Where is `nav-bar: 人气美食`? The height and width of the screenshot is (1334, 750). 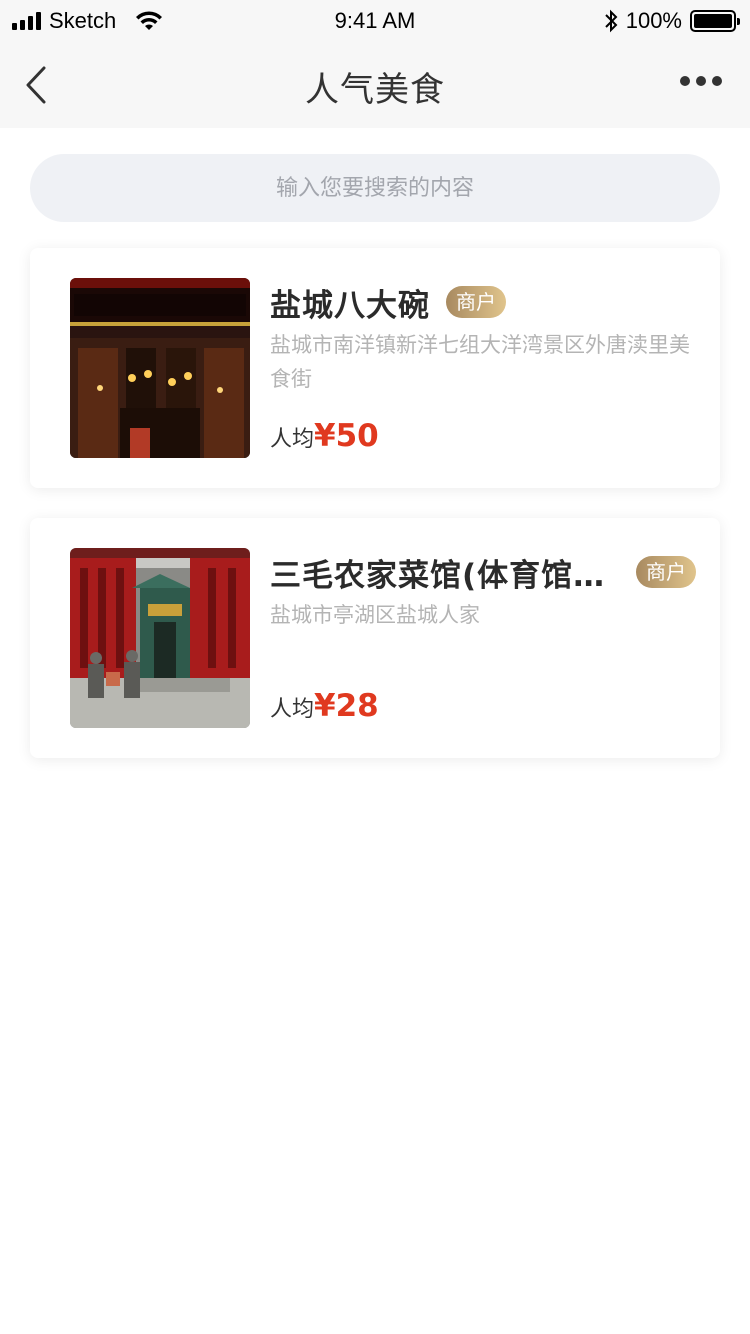 nav-bar: 人气美食 is located at coordinates (375, 84).